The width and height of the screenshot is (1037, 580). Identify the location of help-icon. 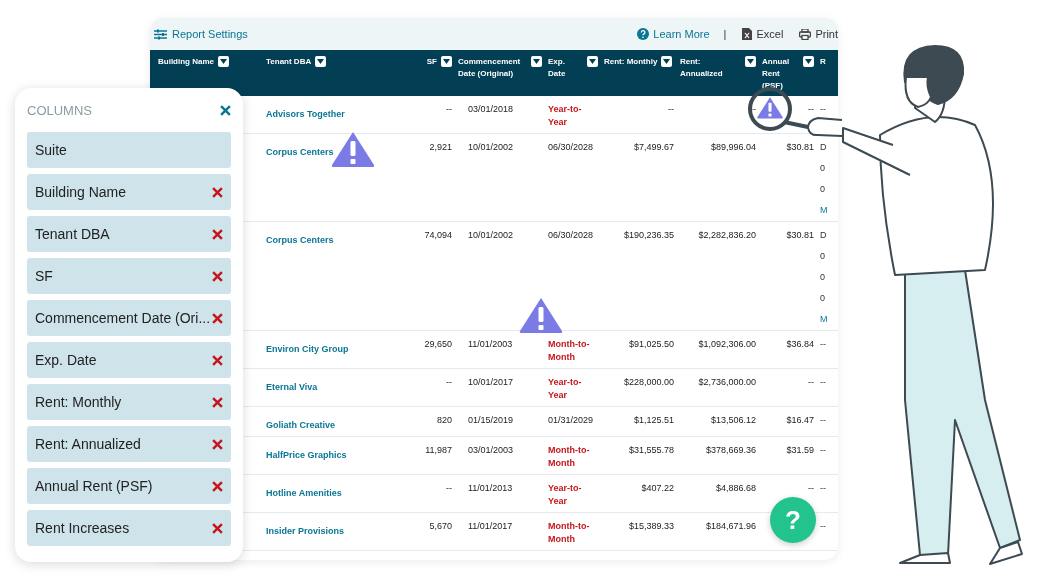
(643, 34).